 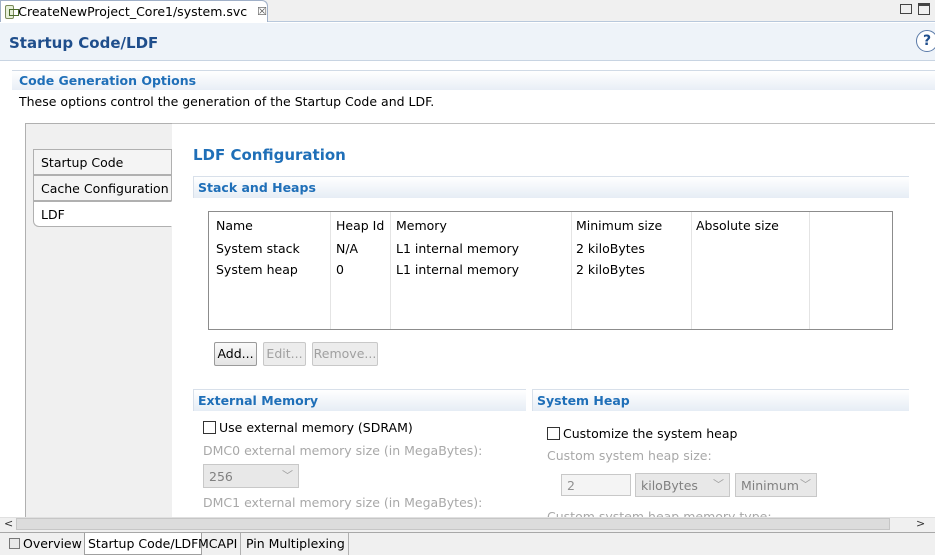 What do you see at coordinates (12, 11) in the screenshot?
I see `file-icon` at bounding box center [12, 11].